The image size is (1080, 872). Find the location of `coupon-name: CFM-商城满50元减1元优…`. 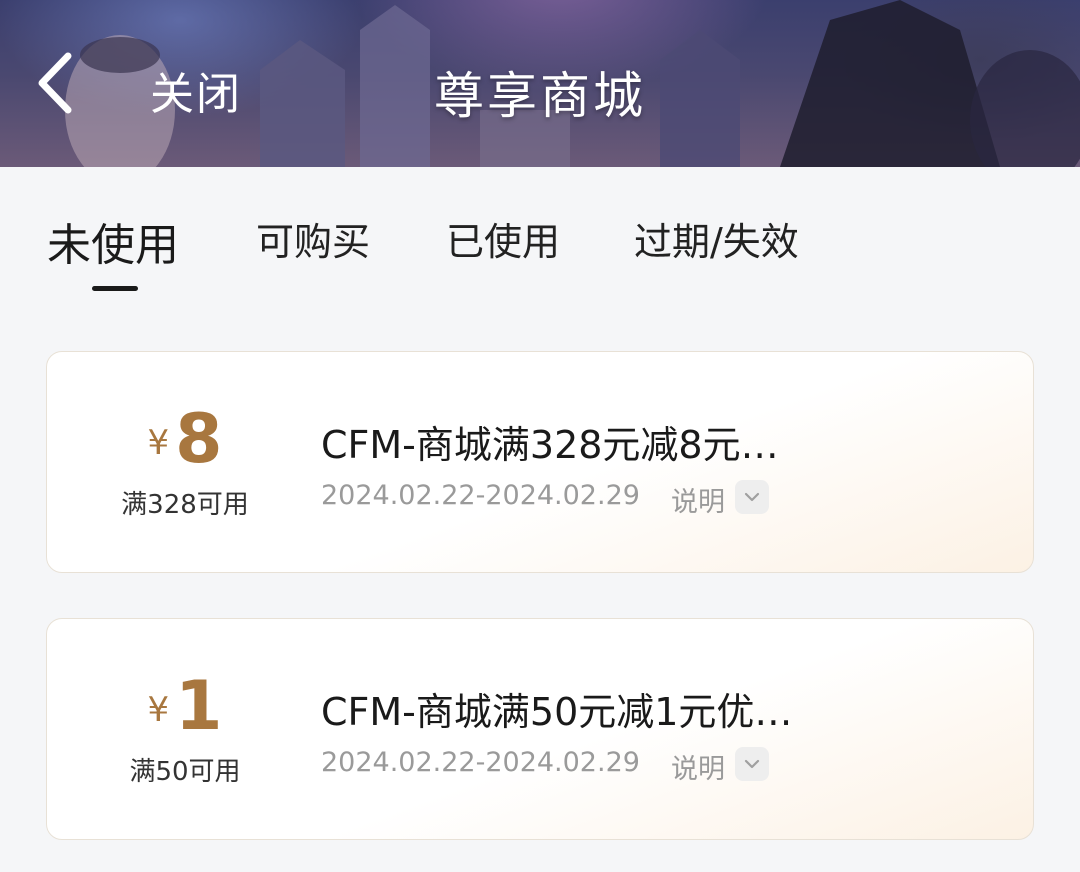

coupon-name: CFM-商城满50元减1元优… is located at coordinates (557, 712).